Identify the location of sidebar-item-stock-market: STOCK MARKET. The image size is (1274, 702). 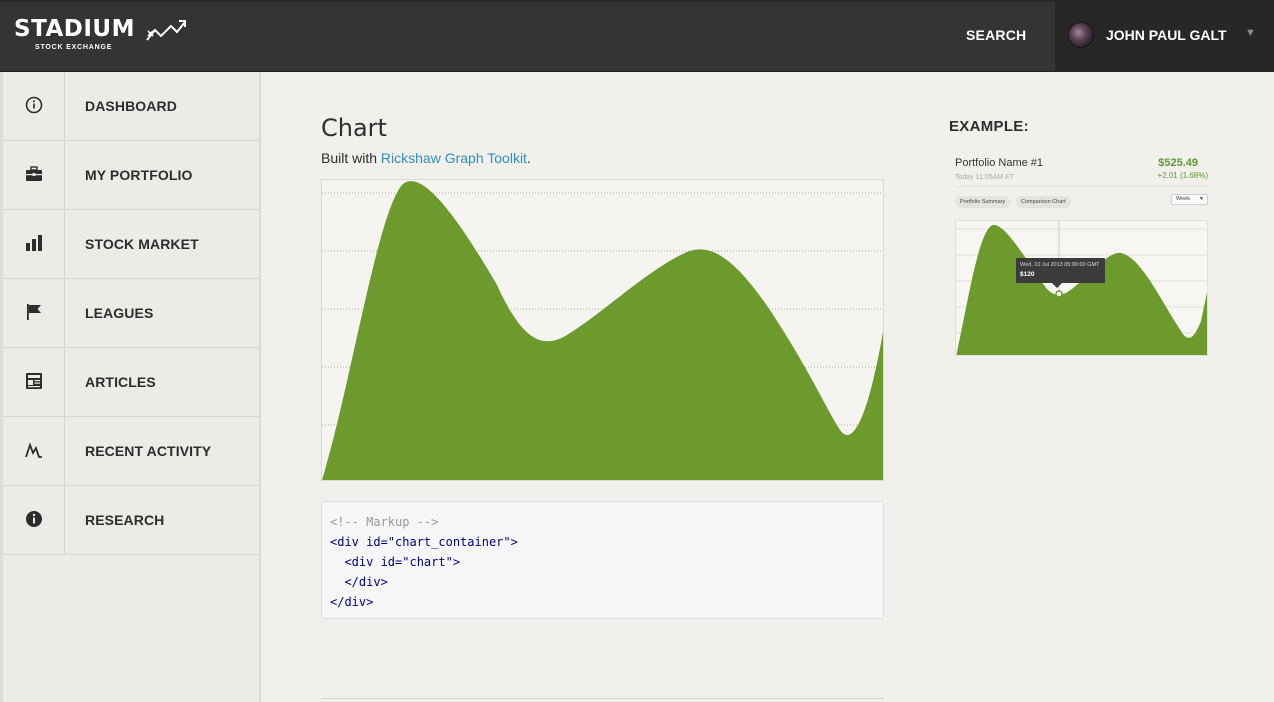
(131, 244).